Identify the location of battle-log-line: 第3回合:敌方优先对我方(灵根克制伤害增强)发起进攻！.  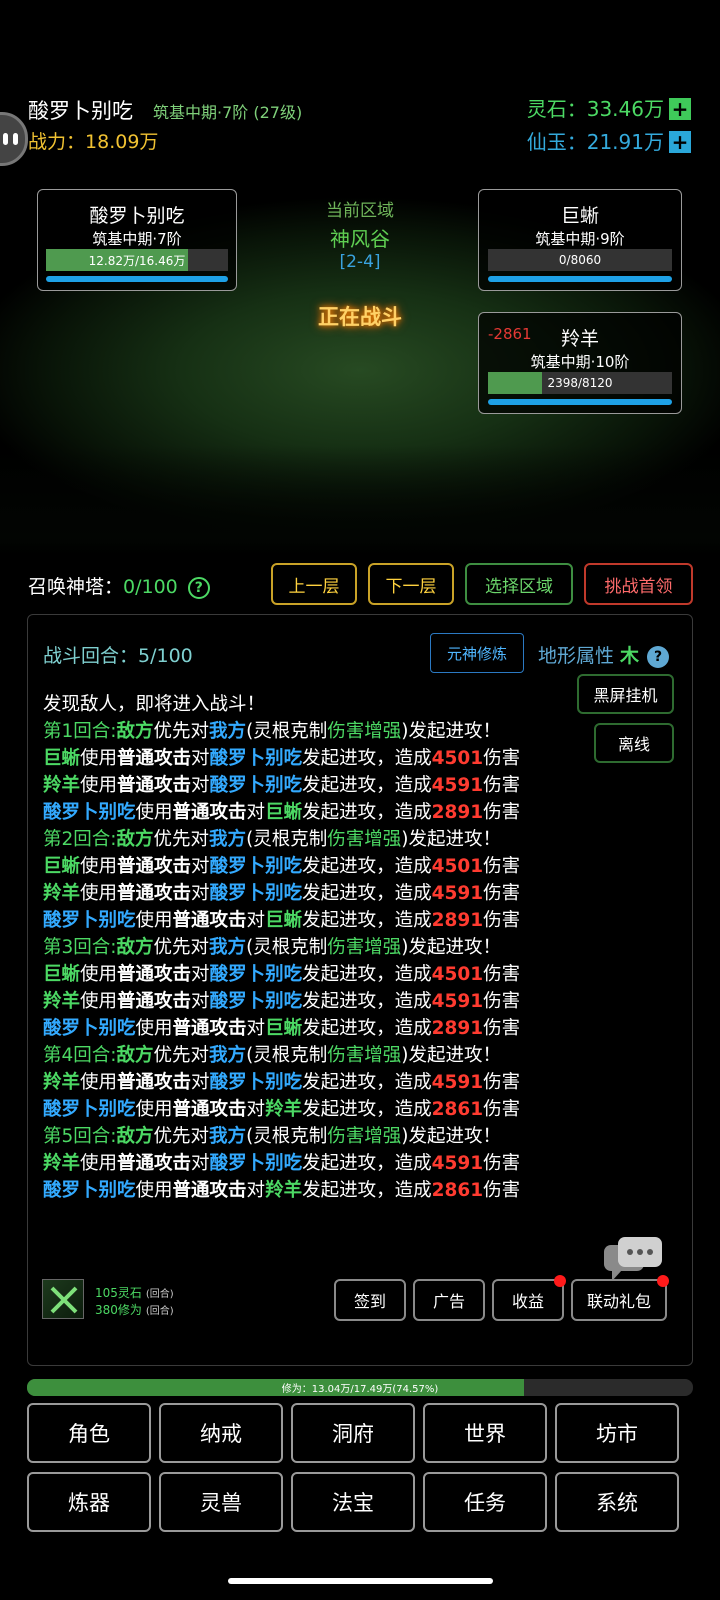
(303, 947).